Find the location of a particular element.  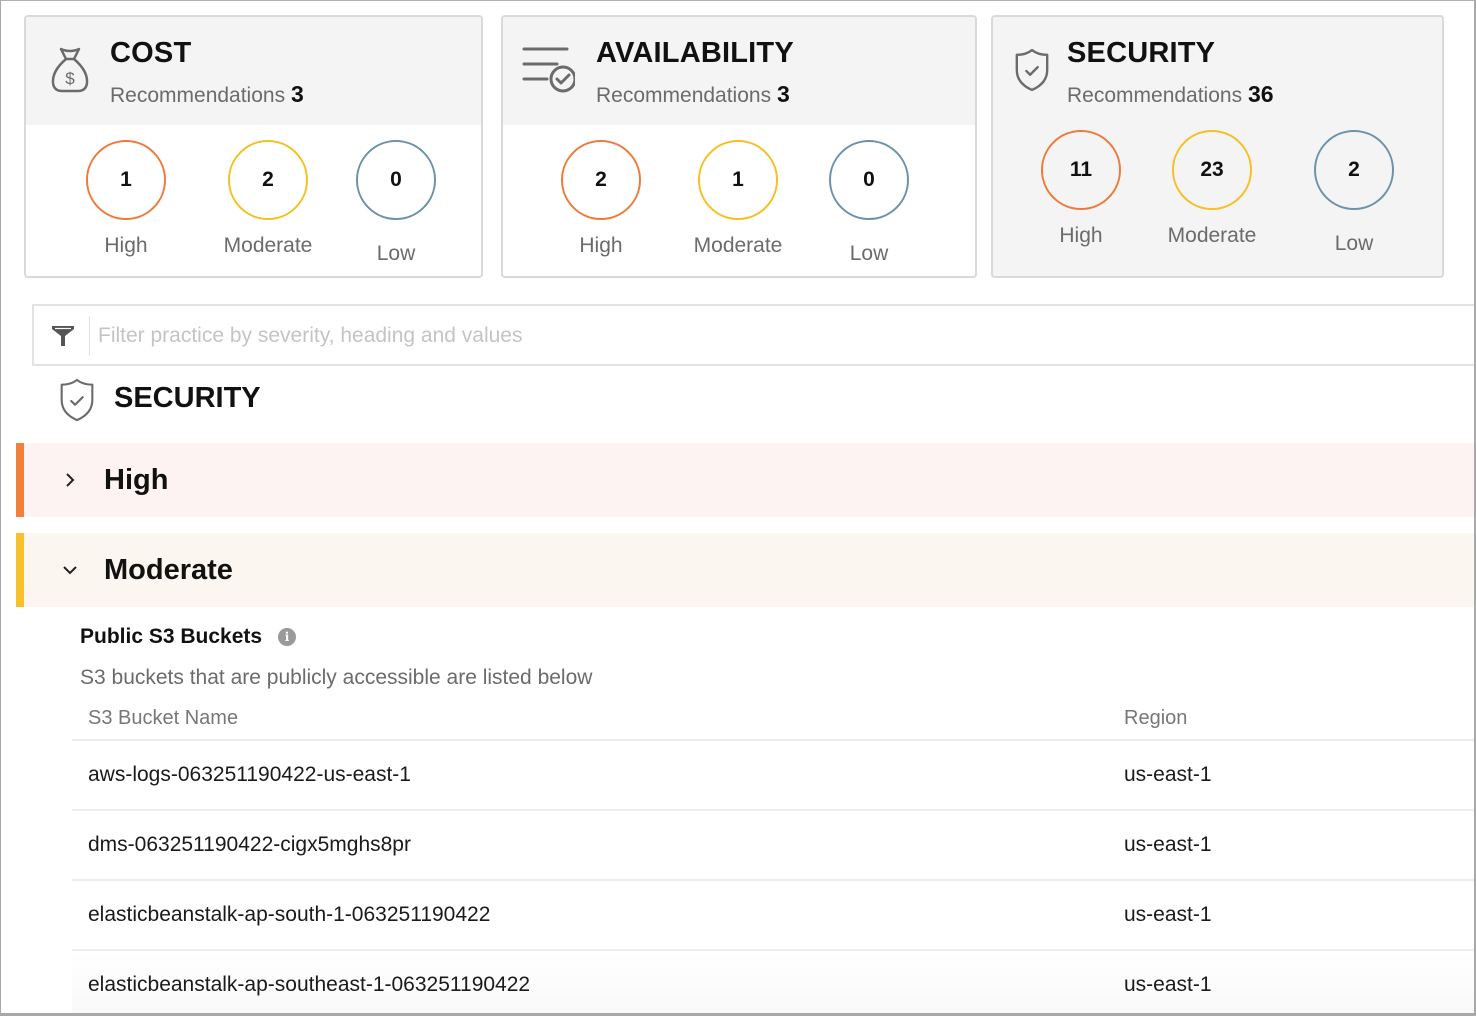

practice-title: Public S3 Buckets i is located at coordinates (188, 637).